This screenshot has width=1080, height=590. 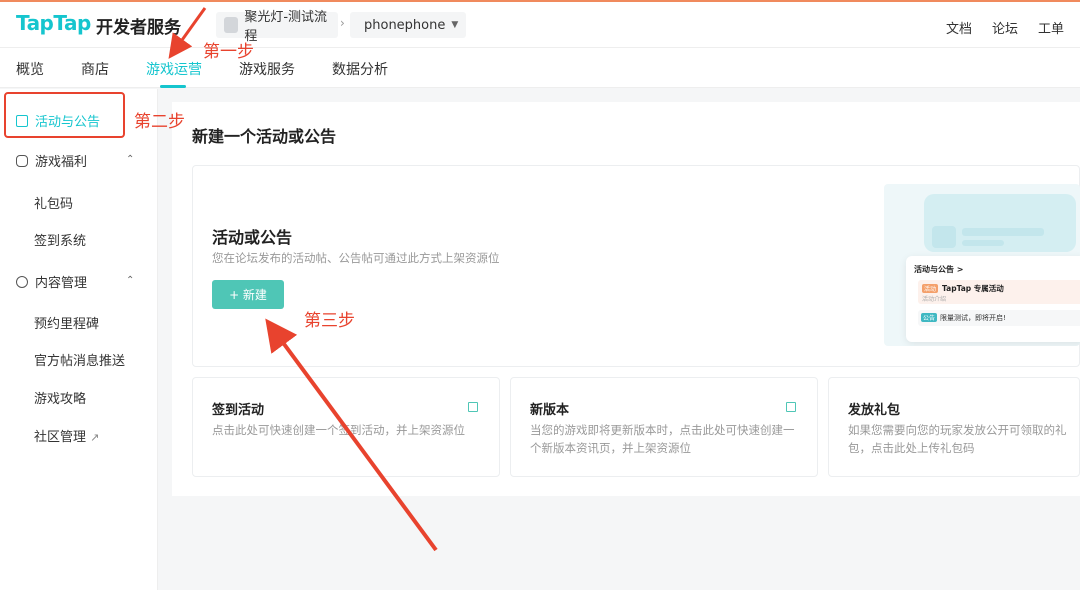 I want to click on card-title: 新版本, so click(x=550, y=410).